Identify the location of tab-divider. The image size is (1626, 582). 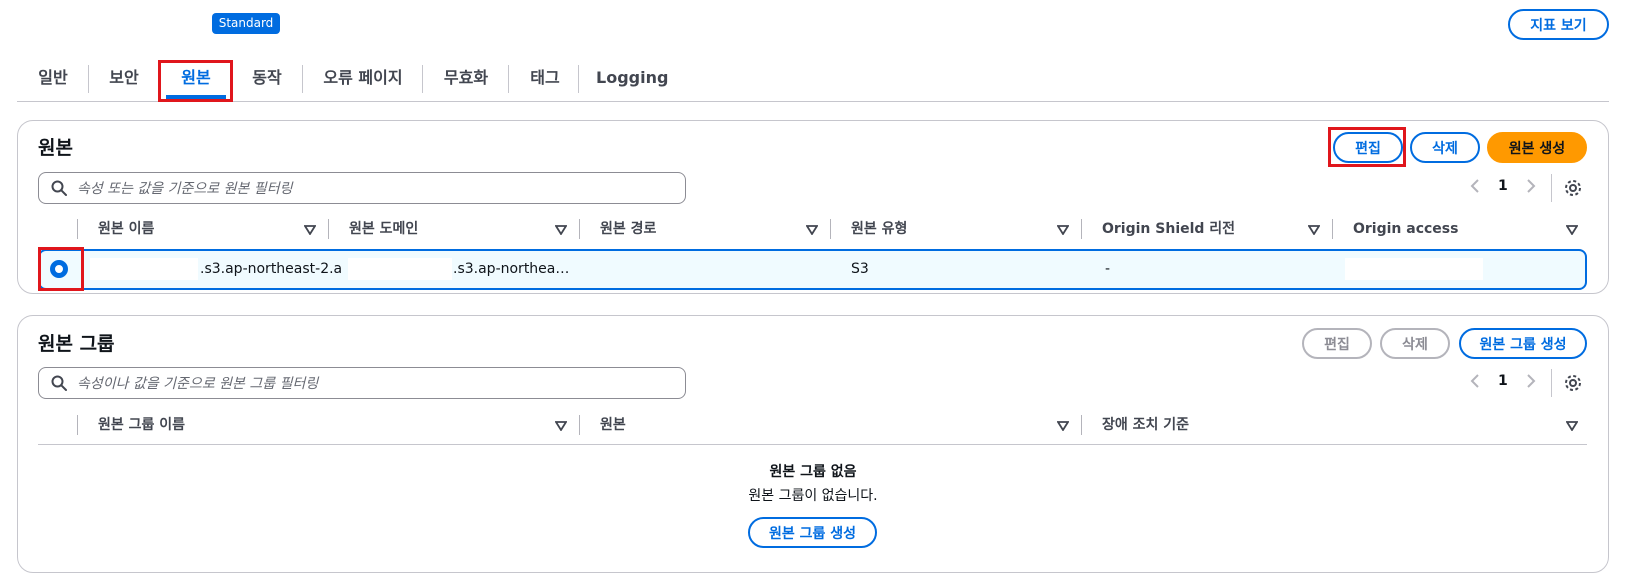
(813, 101).